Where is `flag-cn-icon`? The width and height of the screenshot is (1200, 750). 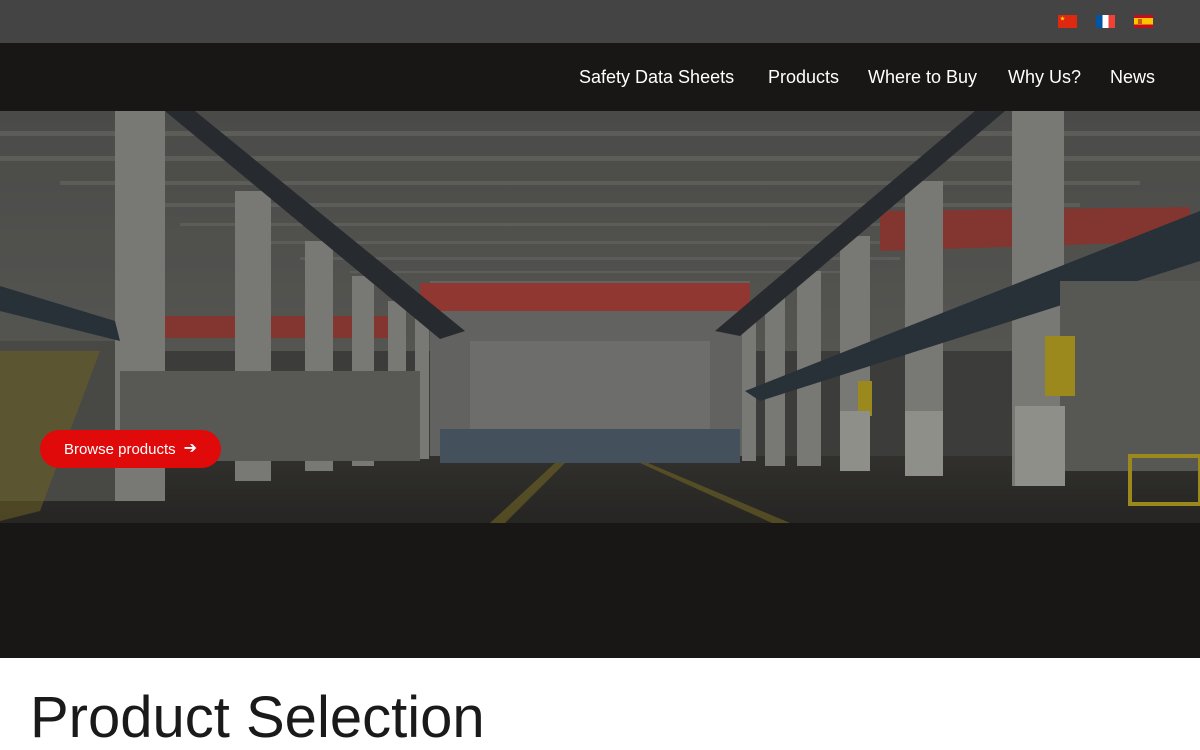
flag-cn-icon is located at coordinates (1067, 21).